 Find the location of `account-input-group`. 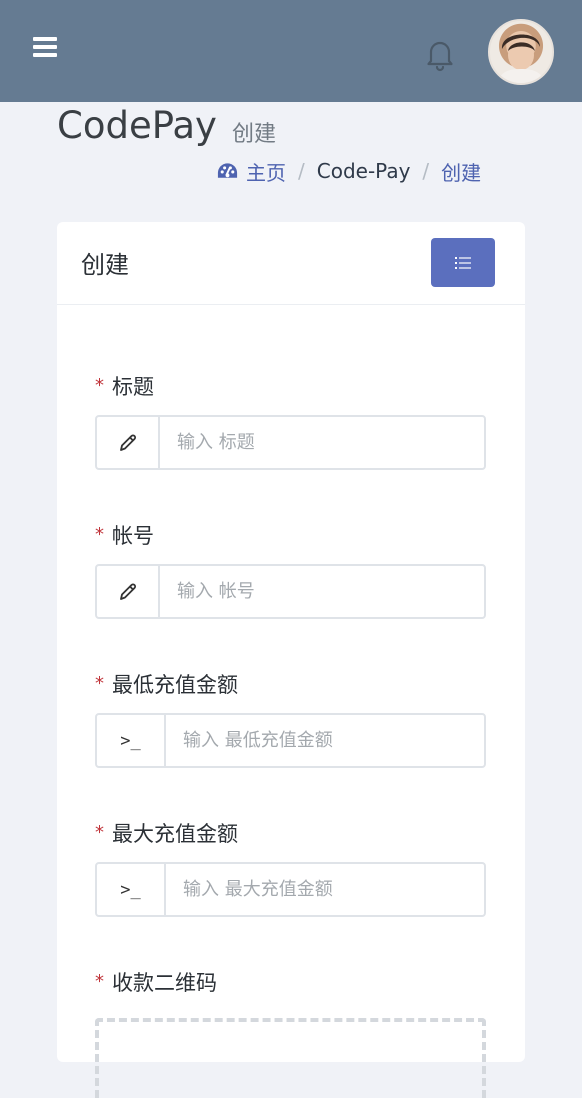

account-input-group is located at coordinates (290, 591).